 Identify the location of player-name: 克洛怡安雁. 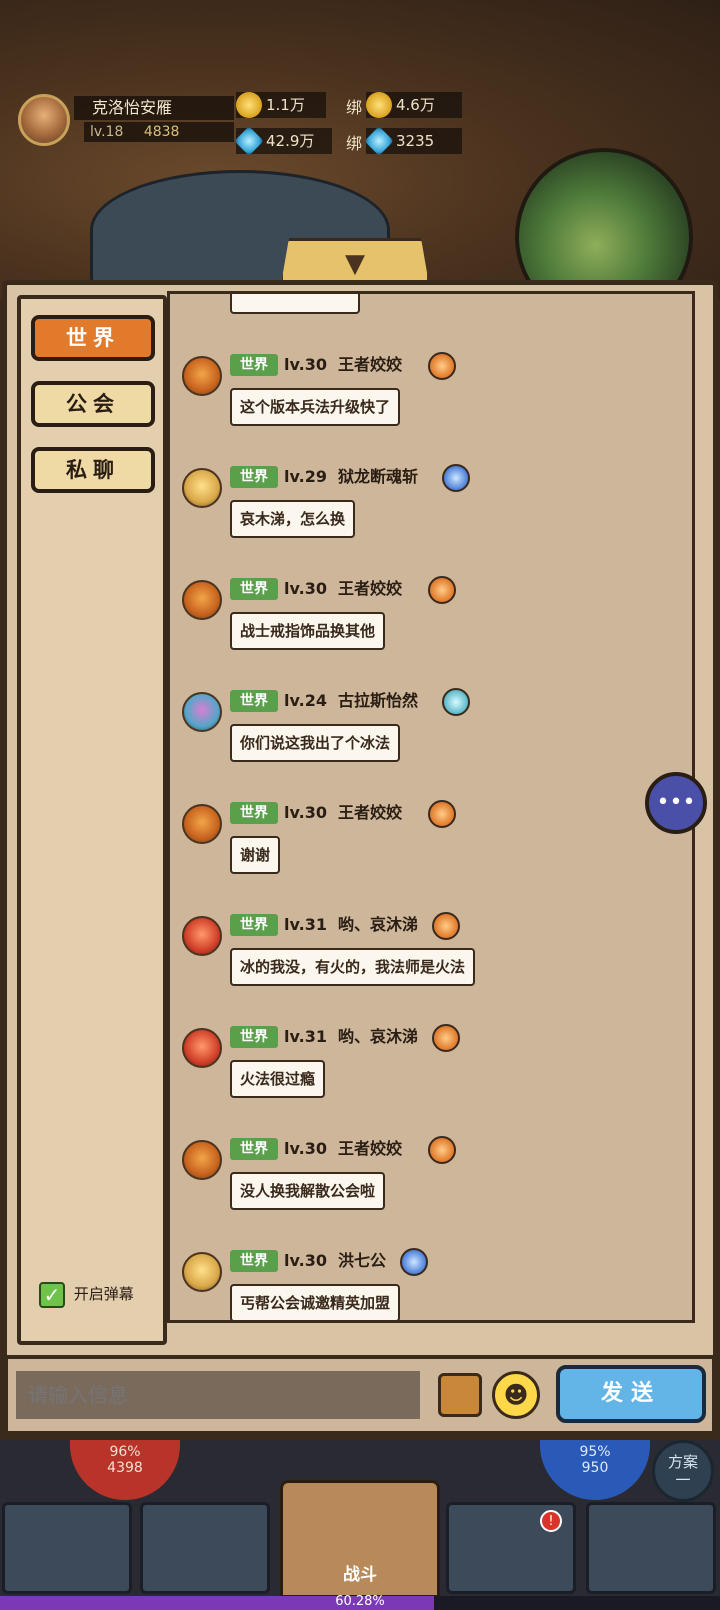
(154, 108).